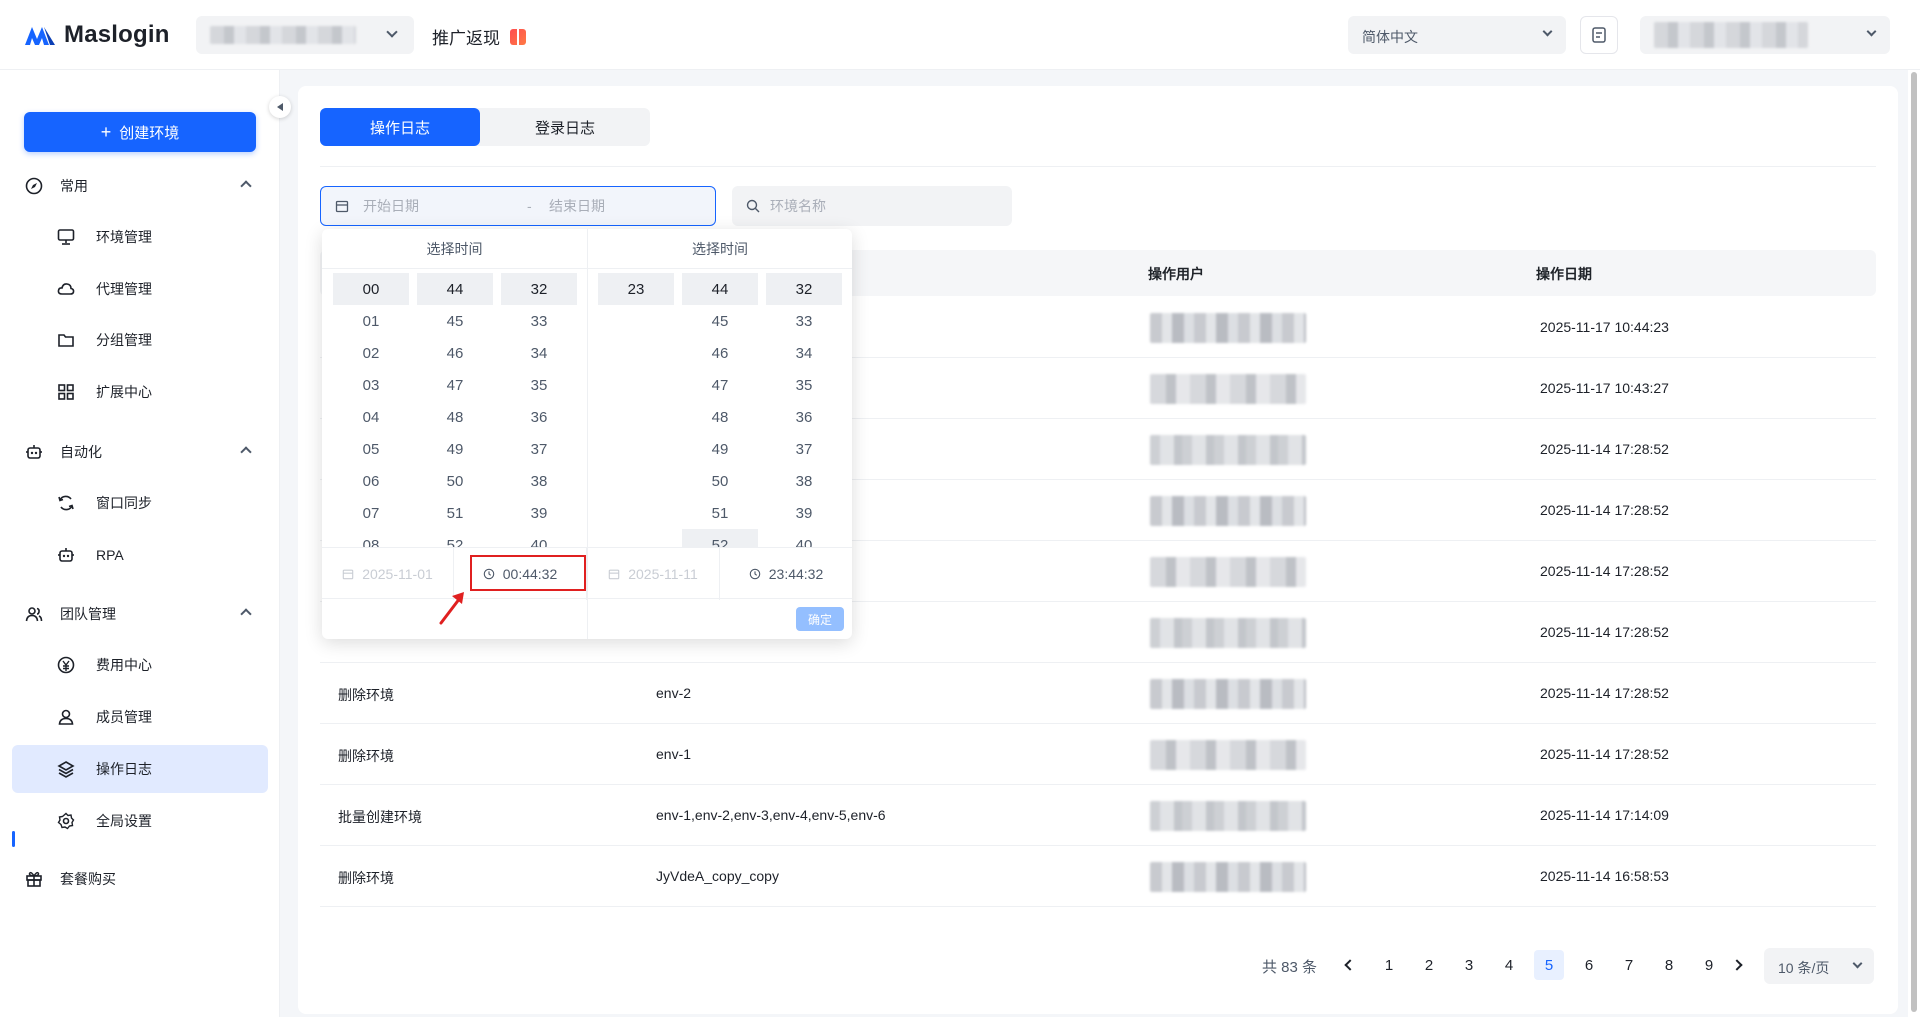 The image size is (1920, 1017). Describe the element at coordinates (1349, 965) in the screenshot. I see `prev-page-button` at that location.